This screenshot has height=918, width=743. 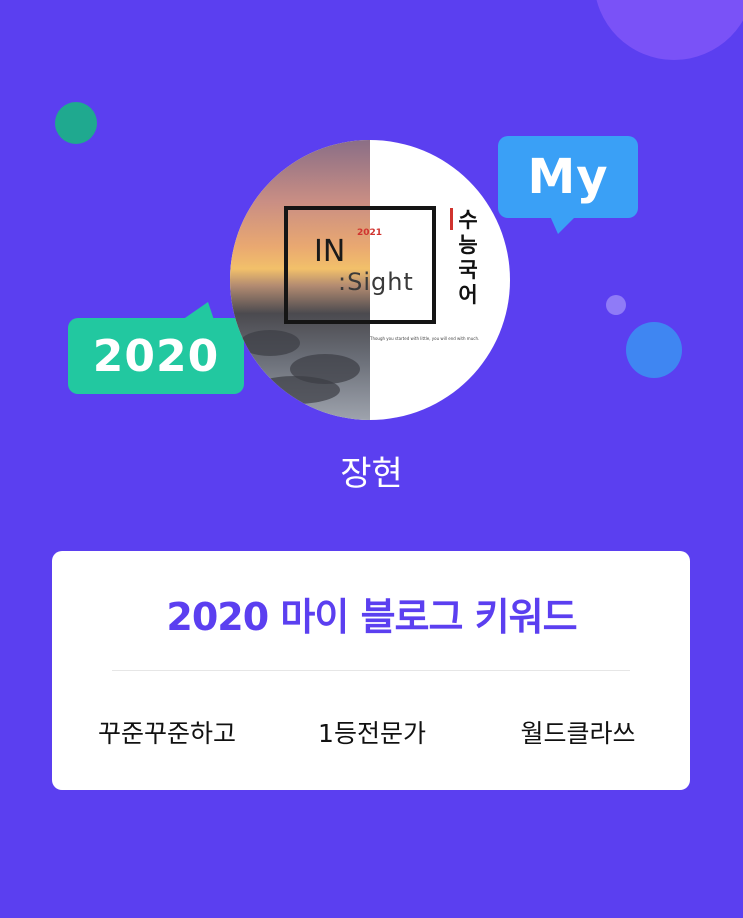 What do you see at coordinates (156, 356) in the screenshot?
I see `year-badge-label: 2020` at bounding box center [156, 356].